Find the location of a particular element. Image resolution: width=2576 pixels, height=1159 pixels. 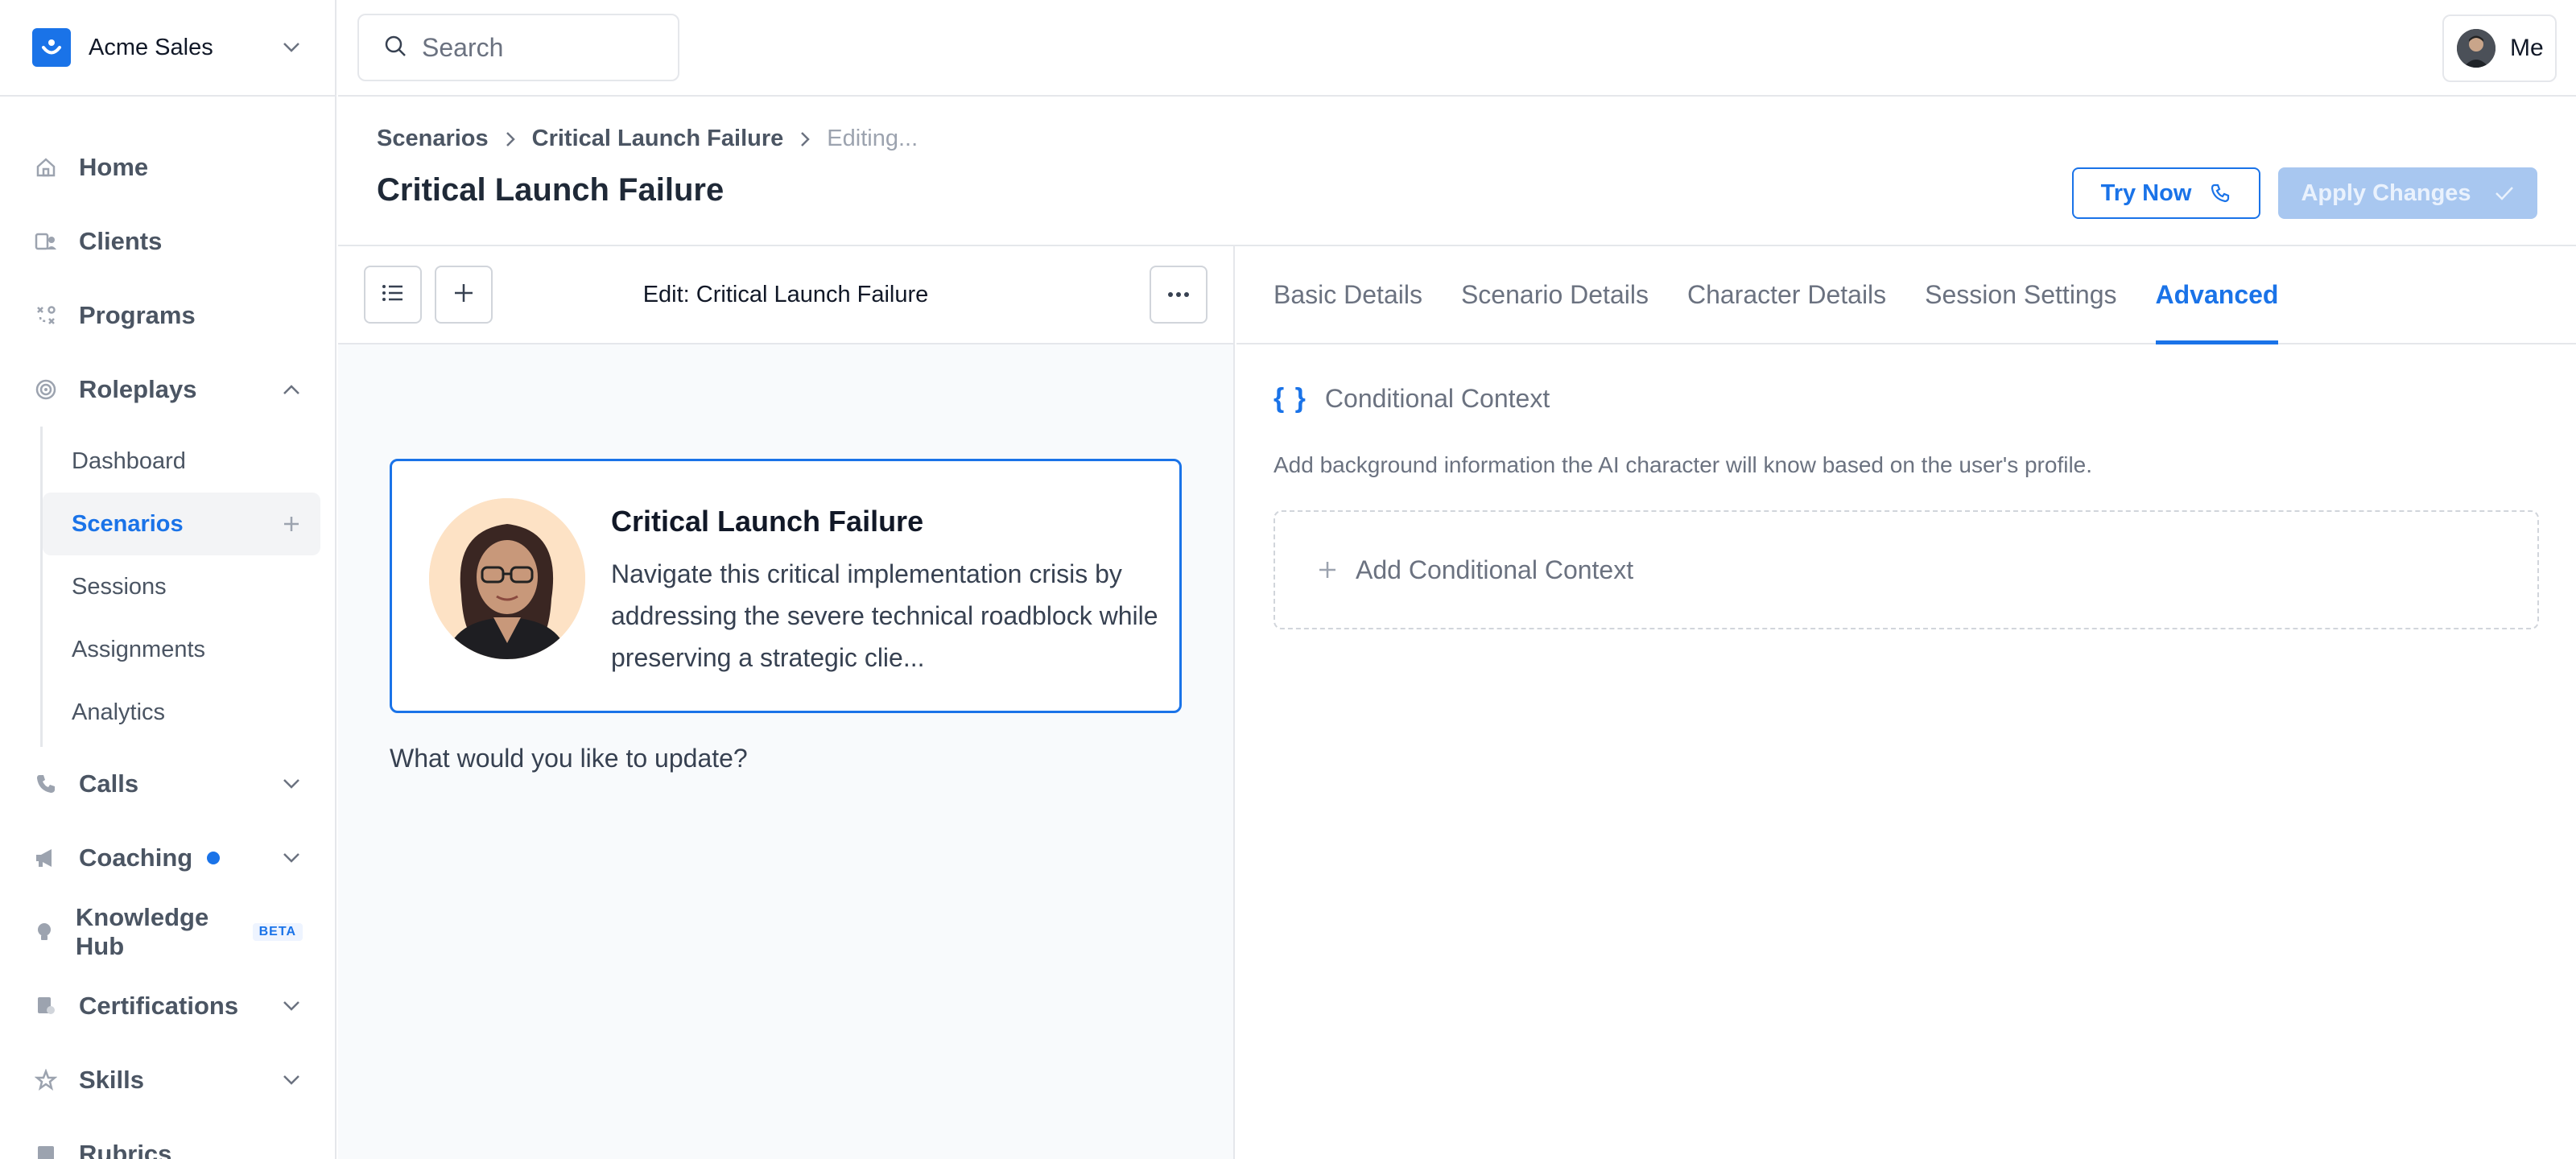

rubric-icon is located at coordinates (46, 1149).